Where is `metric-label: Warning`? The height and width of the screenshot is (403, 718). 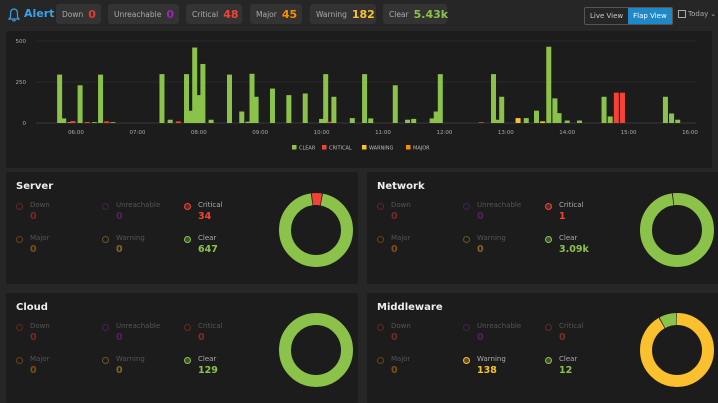 metric-label: Warning is located at coordinates (491, 359).